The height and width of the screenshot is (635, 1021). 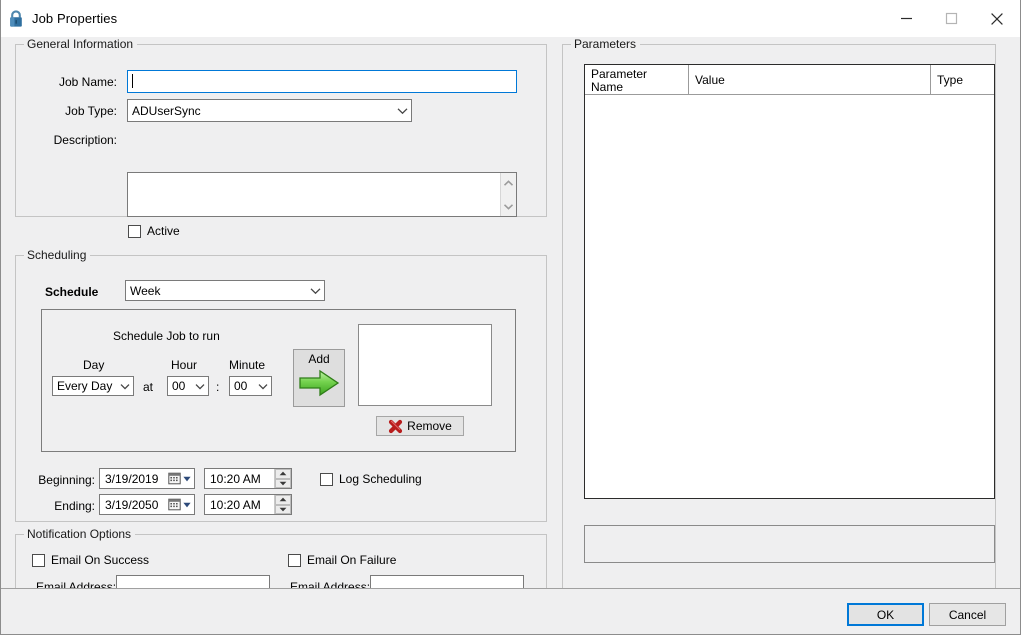 I want to click on beginning-time-value: 10:20 AM, so click(x=235, y=478).